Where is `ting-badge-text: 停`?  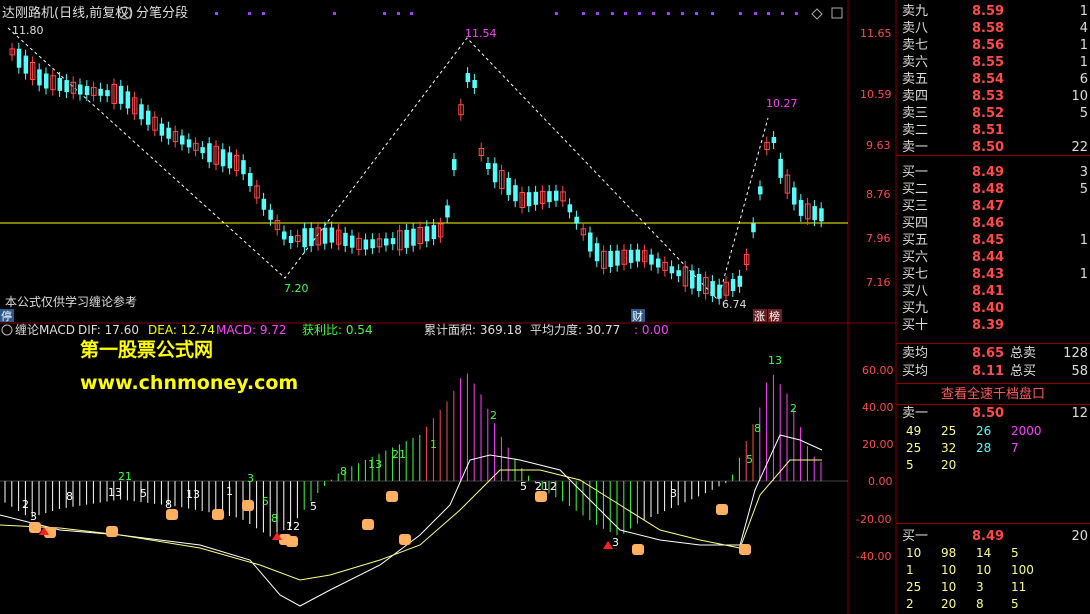
ting-badge-text: 停 is located at coordinates (6, 316).